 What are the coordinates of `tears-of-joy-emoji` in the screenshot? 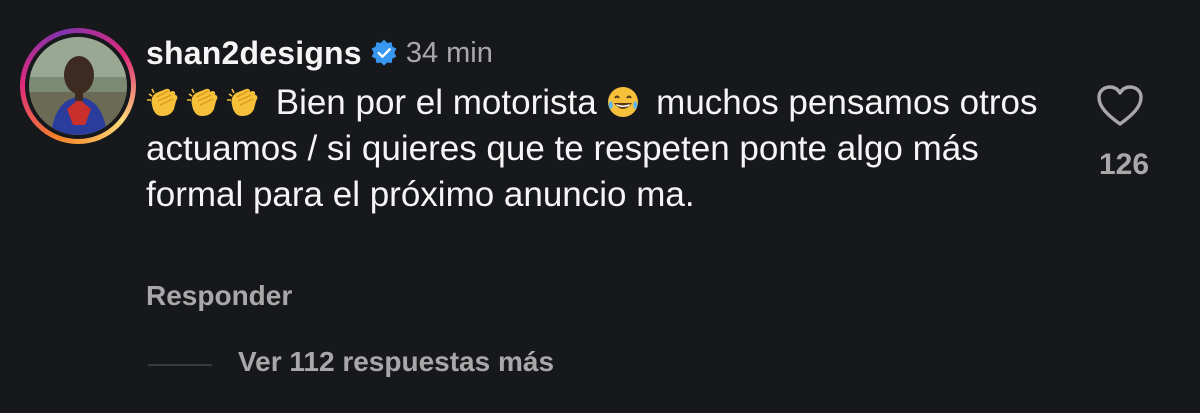 It's located at (623, 102).